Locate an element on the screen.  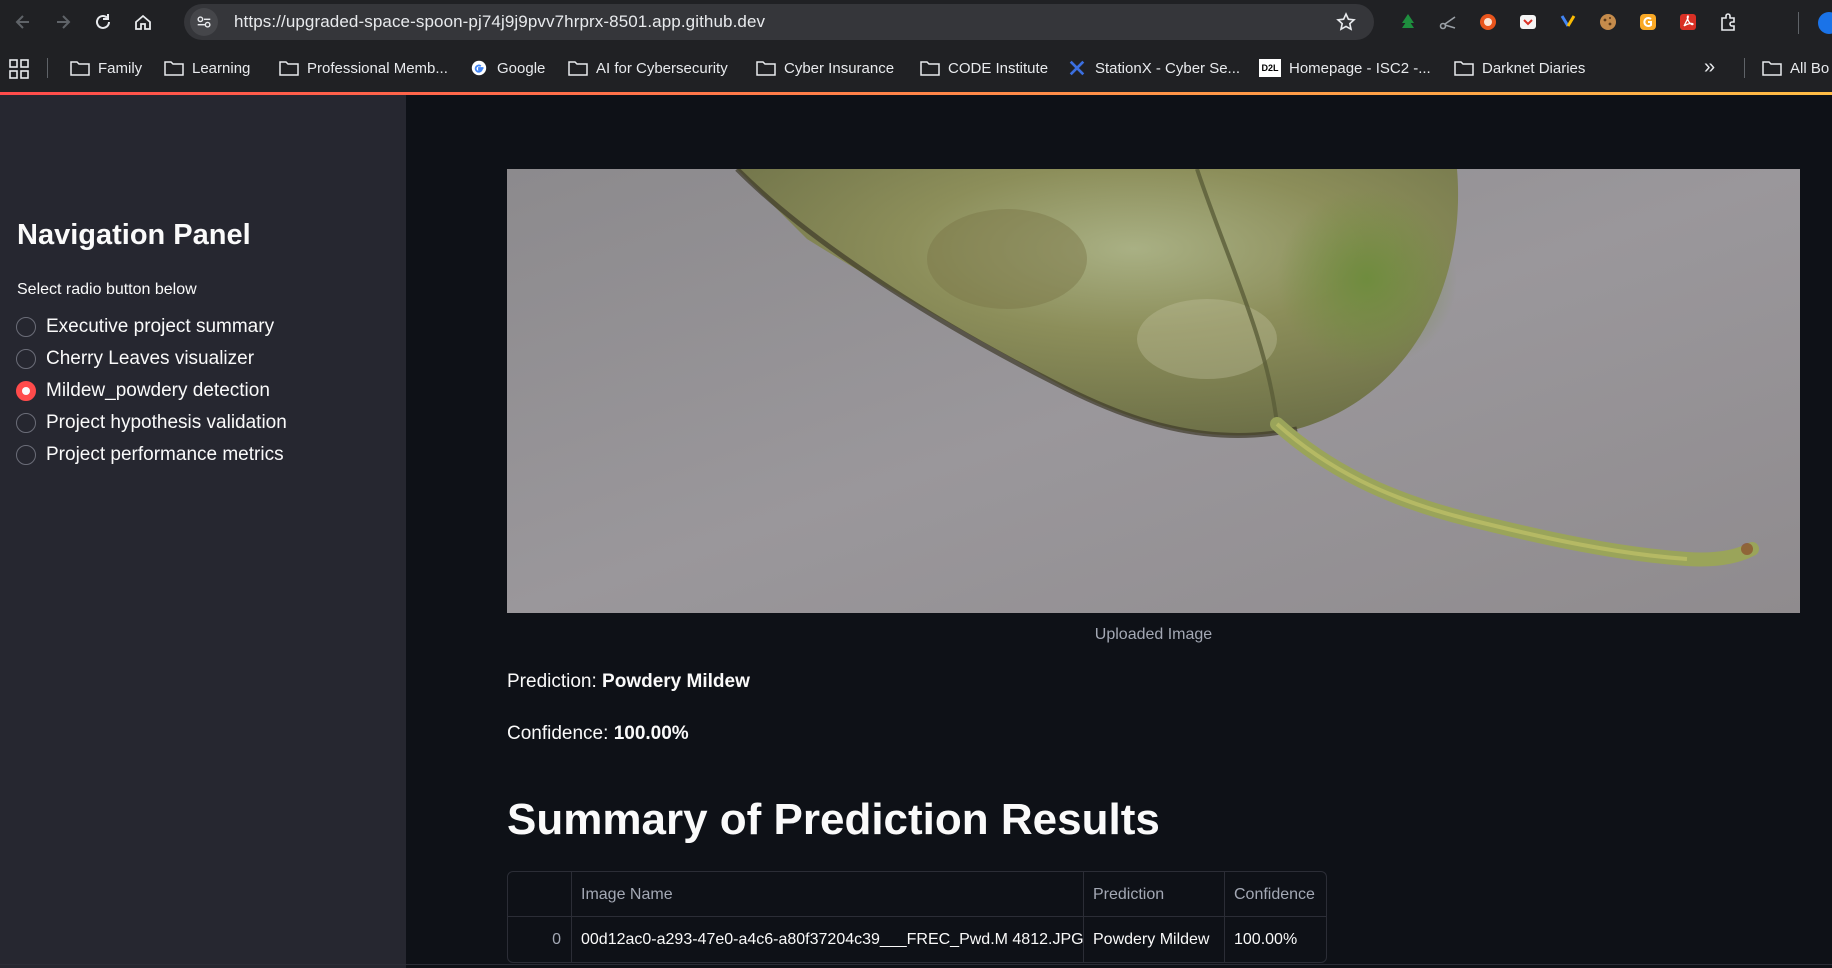
extensions-row is located at coordinates (1572, 22).